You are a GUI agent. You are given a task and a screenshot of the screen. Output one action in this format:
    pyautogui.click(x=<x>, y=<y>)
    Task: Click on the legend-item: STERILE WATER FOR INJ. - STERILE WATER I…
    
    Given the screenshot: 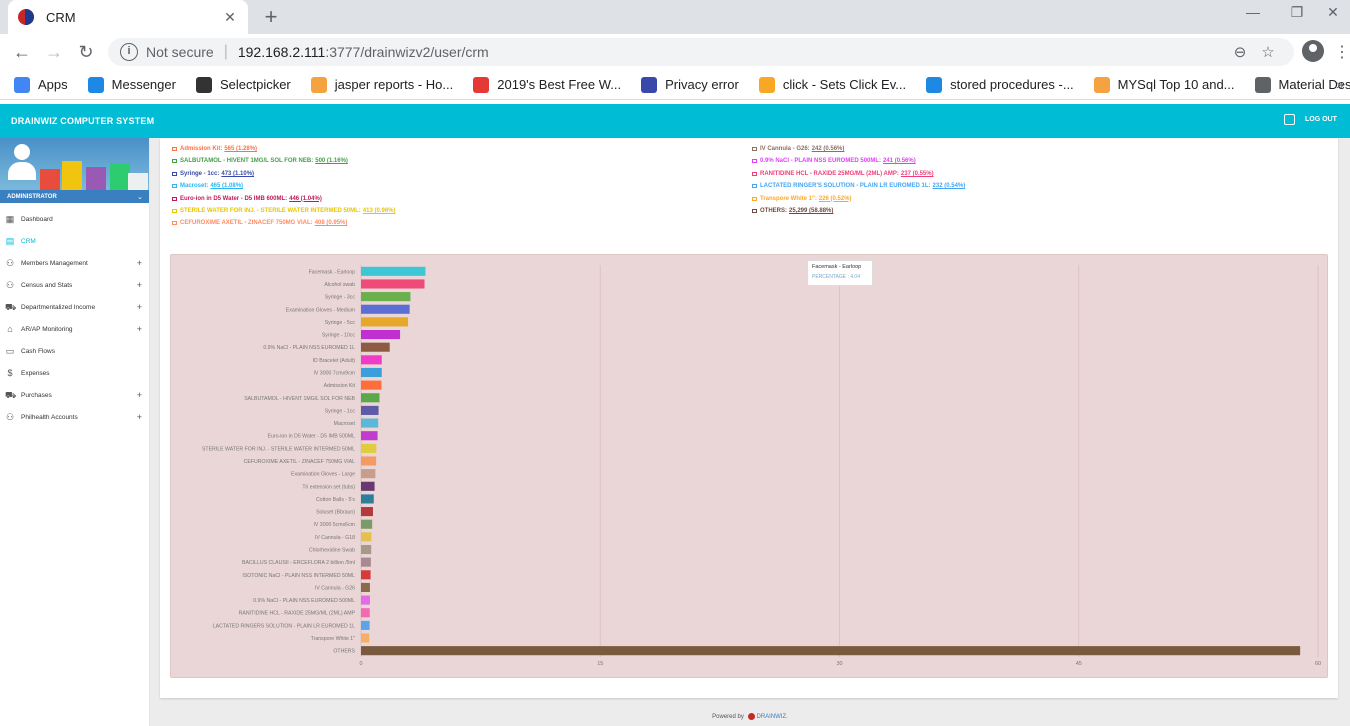 What is the action you would take?
    pyautogui.click(x=283, y=211)
    